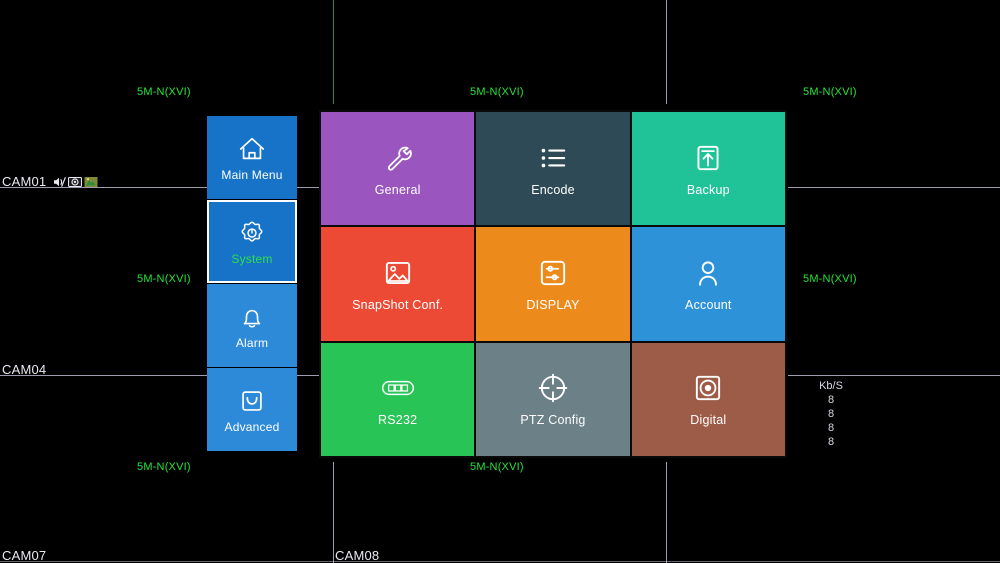  I want to click on camera-status-icons, so click(75, 182).